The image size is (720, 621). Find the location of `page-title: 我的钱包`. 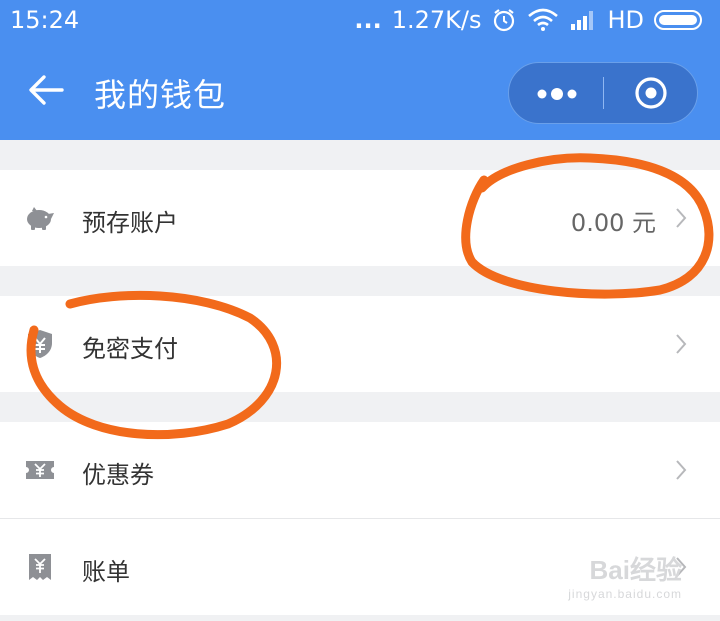

page-title: 我的钱包 is located at coordinates (160, 95).